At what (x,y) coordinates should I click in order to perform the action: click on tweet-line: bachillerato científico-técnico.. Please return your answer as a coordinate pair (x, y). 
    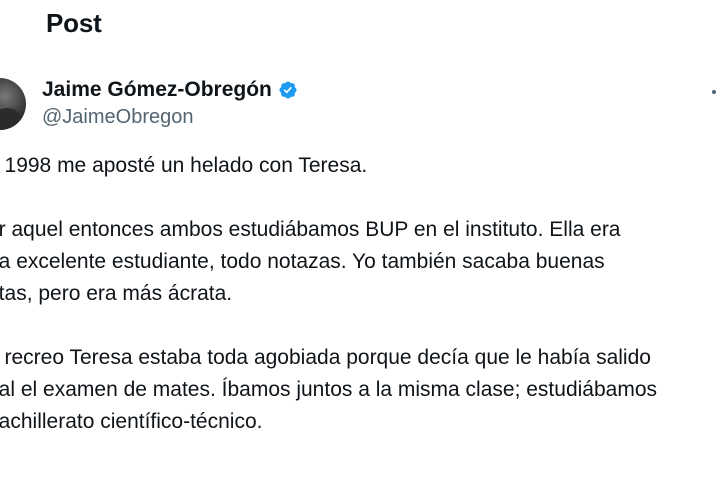
    Looking at the image, I should click on (131, 421).